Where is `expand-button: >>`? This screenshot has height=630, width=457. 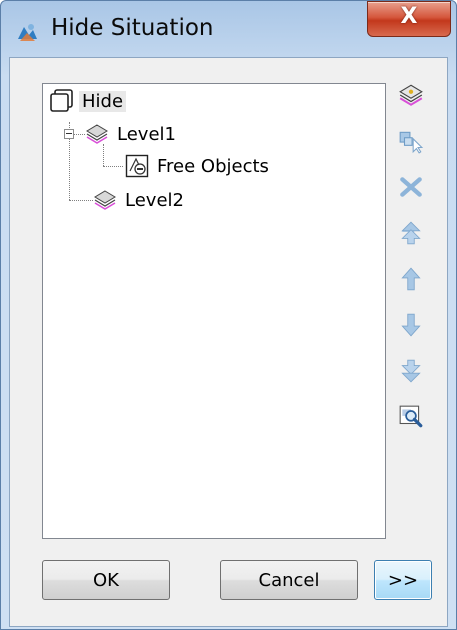
expand-button: >> is located at coordinates (403, 580).